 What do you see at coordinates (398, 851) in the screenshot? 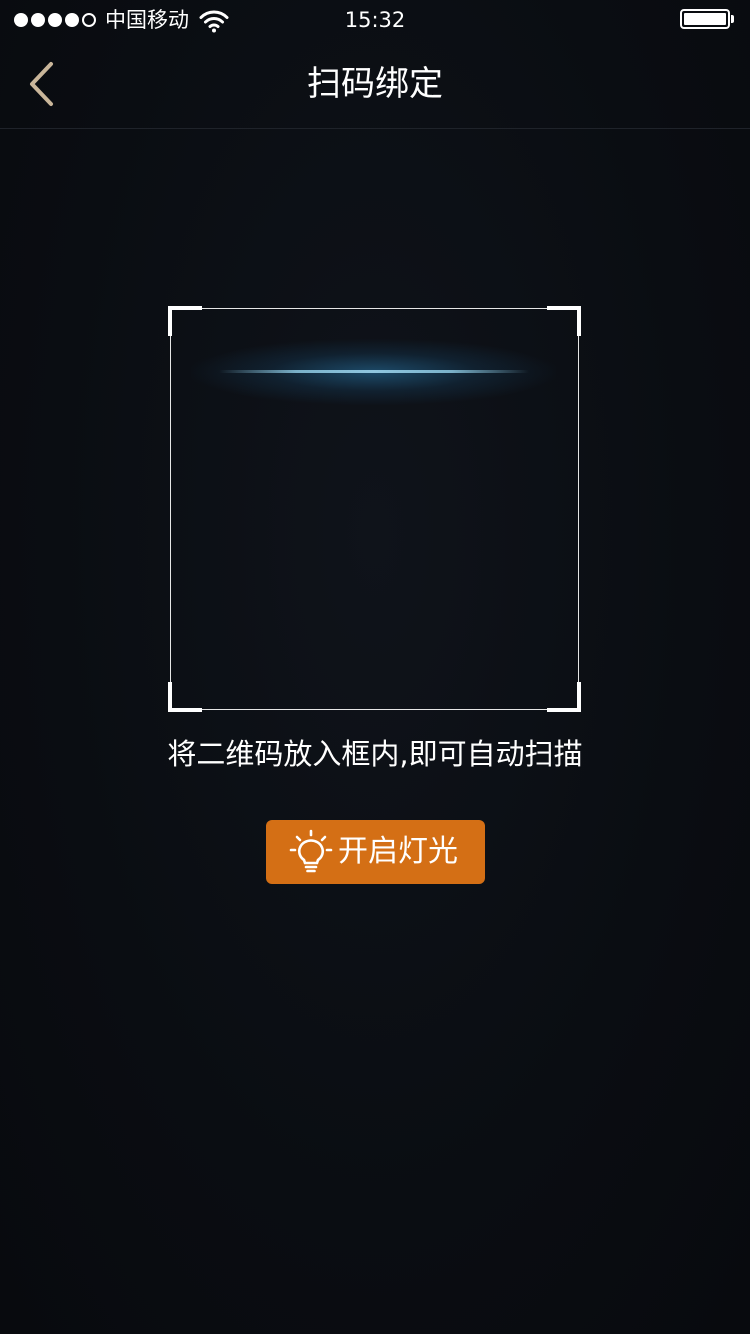
I see `turn-on-light-label: 开启灯光` at bounding box center [398, 851].